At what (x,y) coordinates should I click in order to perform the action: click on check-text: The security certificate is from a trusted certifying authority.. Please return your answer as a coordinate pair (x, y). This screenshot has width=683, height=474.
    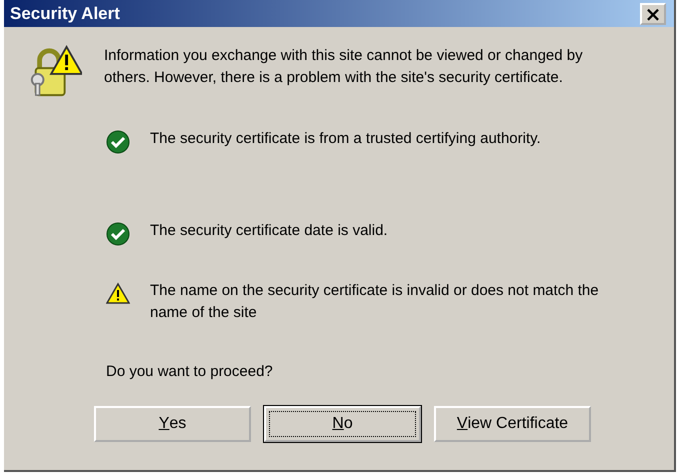
    Looking at the image, I should click on (346, 139).